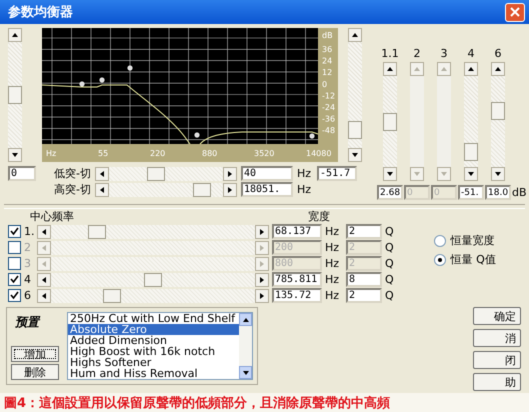 The height and width of the screenshot is (412, 529). What do you see at coordinates (390, 192) in the screenshot?
I see `band-gain-field: 2.68` at bounding box center [390, 192].